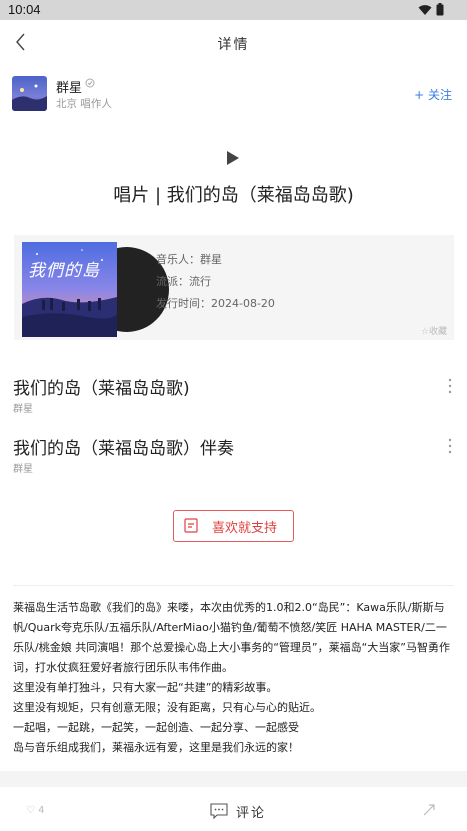  I want to click on album-release-date: 发行时间：2024-08-20, so click(215, 303).